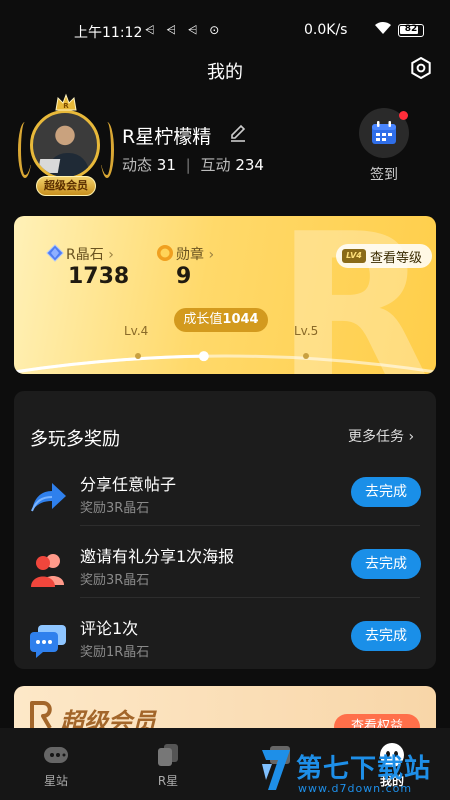  I want to click on gem-icon, so click(55, 253).